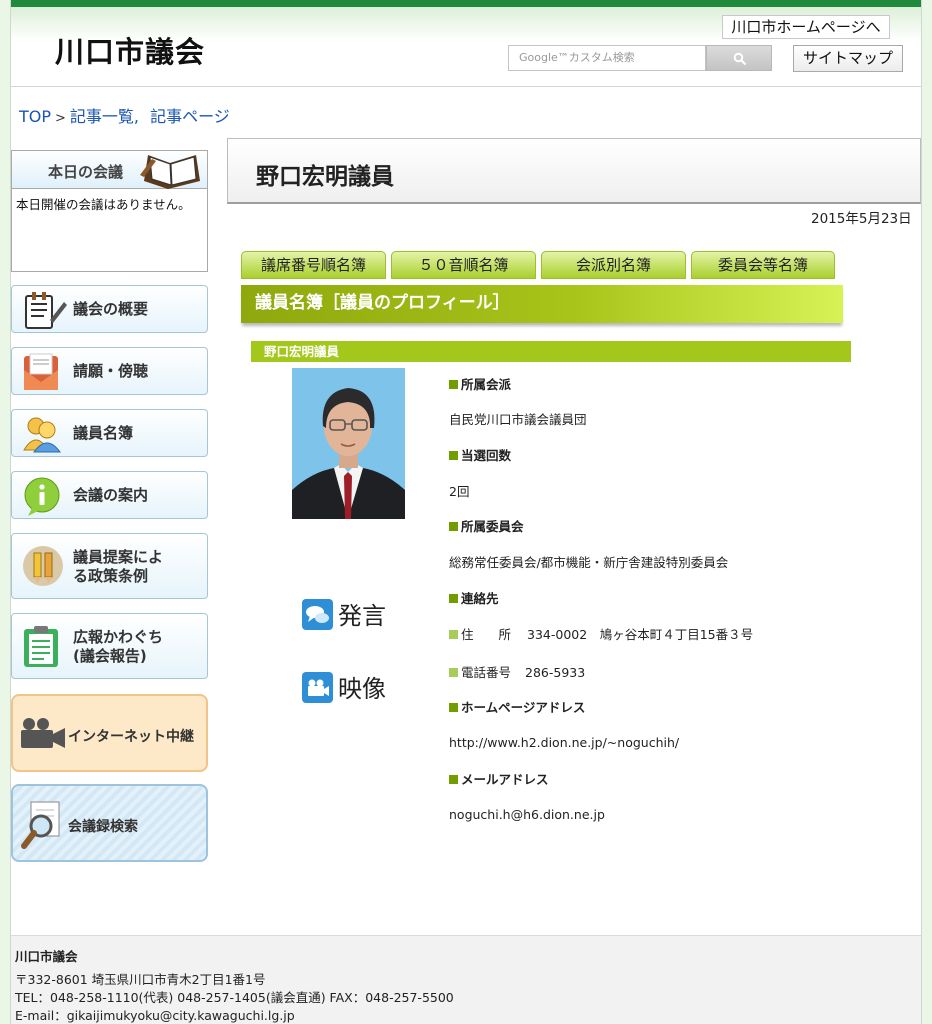 The width and height of the screenshot is (932, 1024). What do you see at coordinates (551, 351) in the screenshot?
I see `member-name-bar: 野口宏明議員` at bounding box center [551, 351].